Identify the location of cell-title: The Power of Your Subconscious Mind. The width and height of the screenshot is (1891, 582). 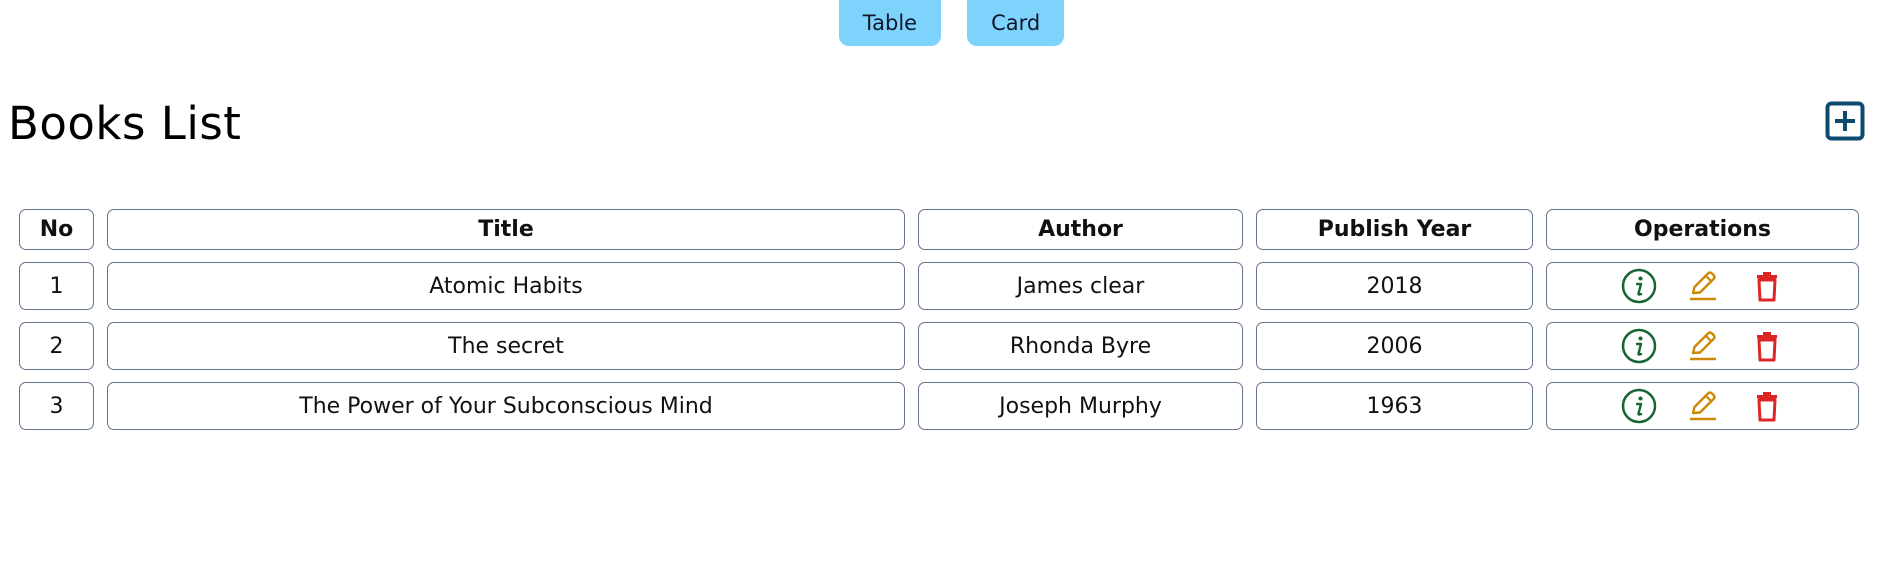
(506, 406).